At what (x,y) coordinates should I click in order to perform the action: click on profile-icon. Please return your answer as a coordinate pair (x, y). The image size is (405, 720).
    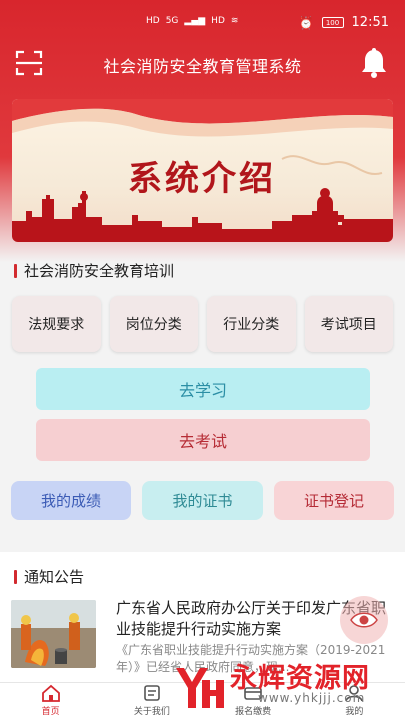
    Looking at the image, I should click on (354, 693).